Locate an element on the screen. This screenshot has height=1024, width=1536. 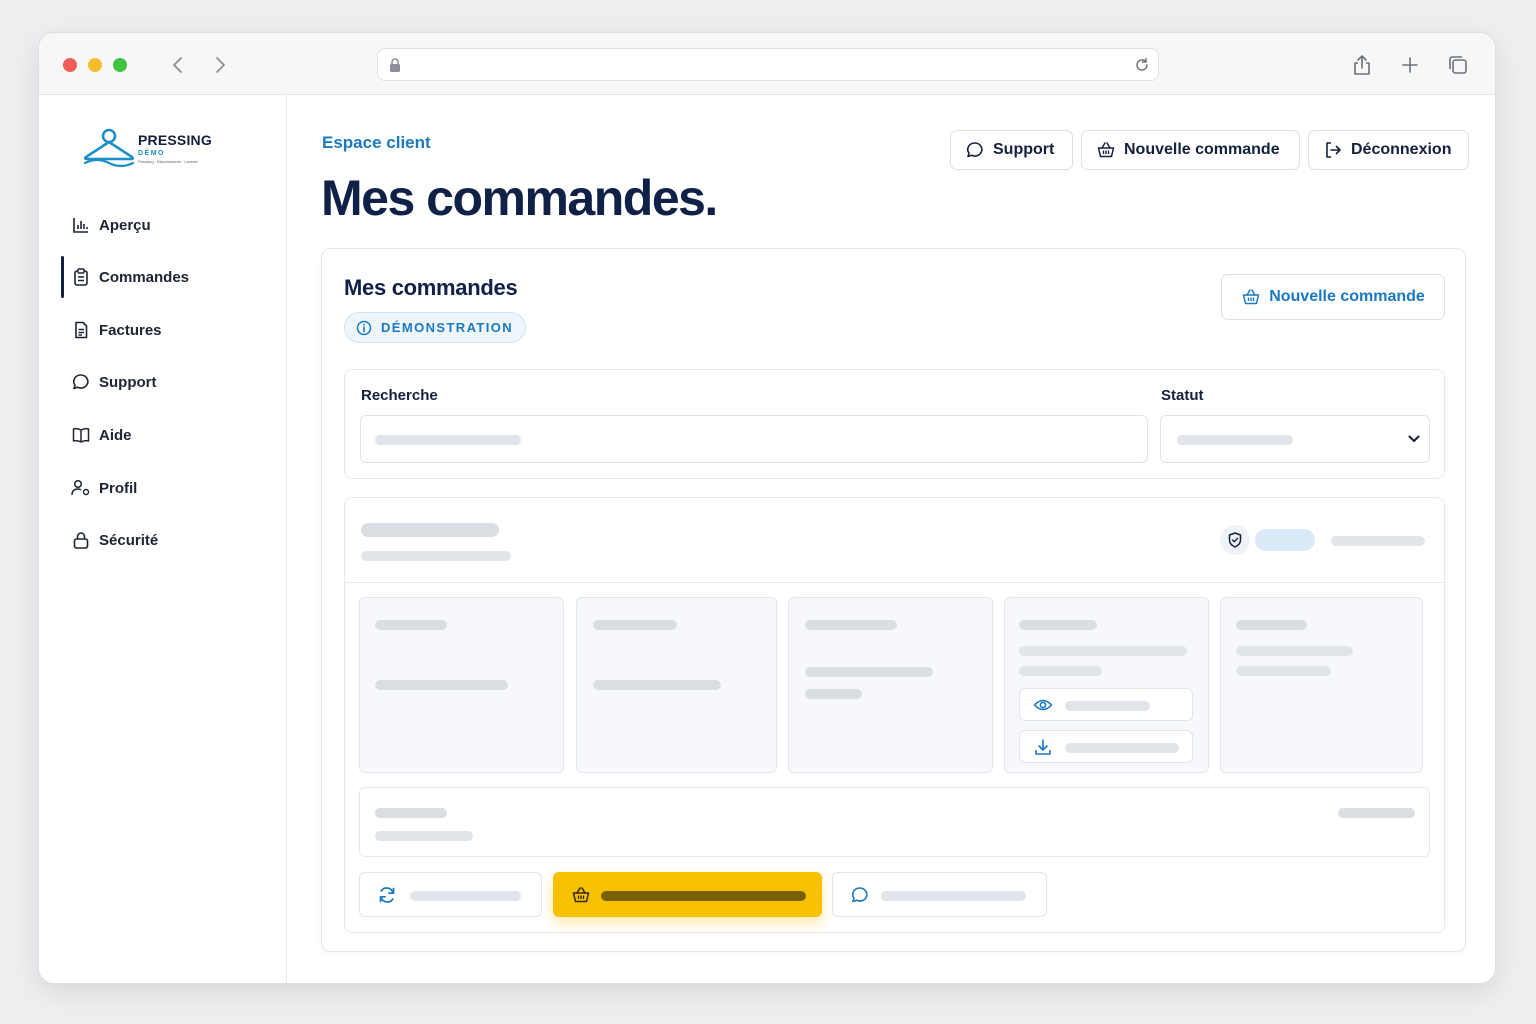
maximize-window-button is located at coordinates (120, 65).